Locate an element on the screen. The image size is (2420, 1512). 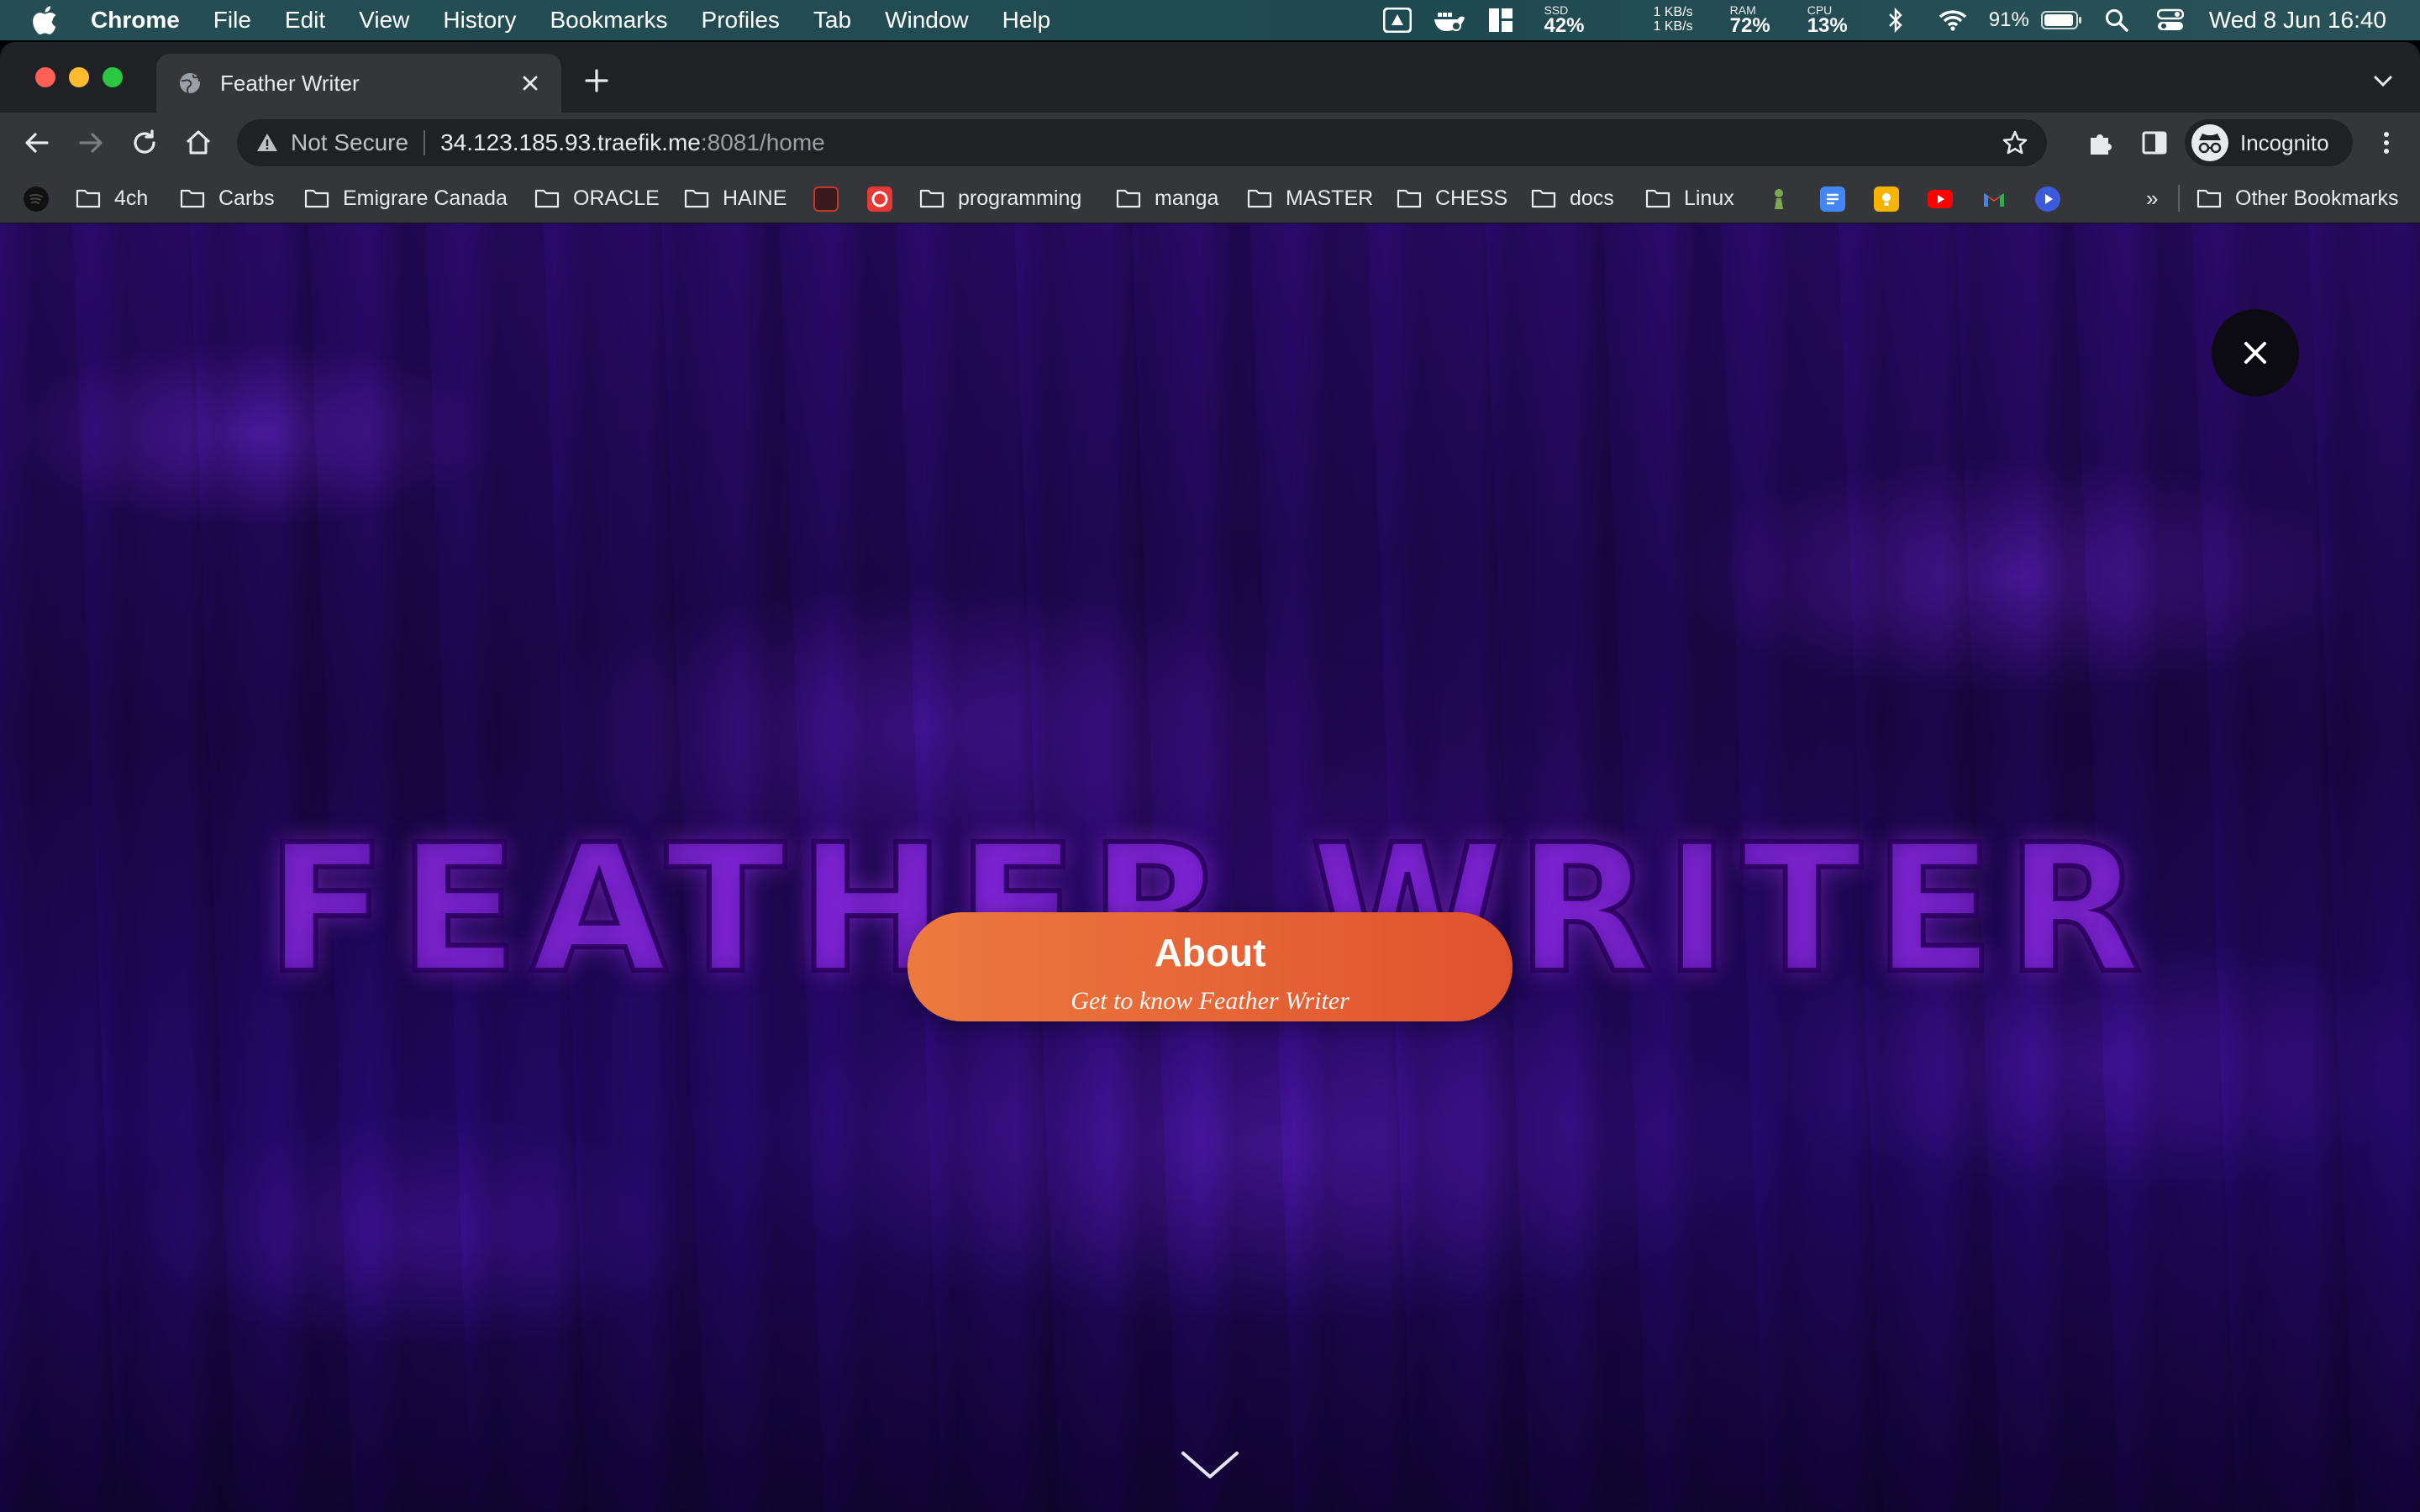
bookmark-folder-manga: manga is located at coordinates (1167, 198).